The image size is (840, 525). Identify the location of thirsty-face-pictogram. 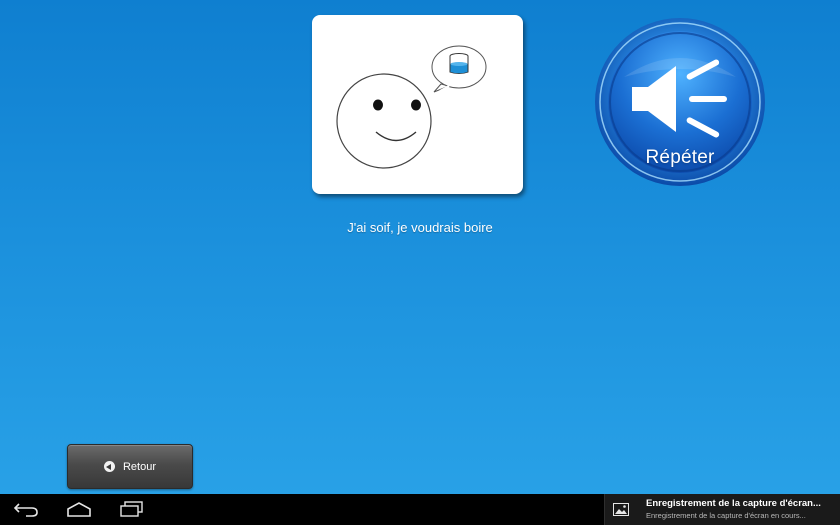
(411, 107).